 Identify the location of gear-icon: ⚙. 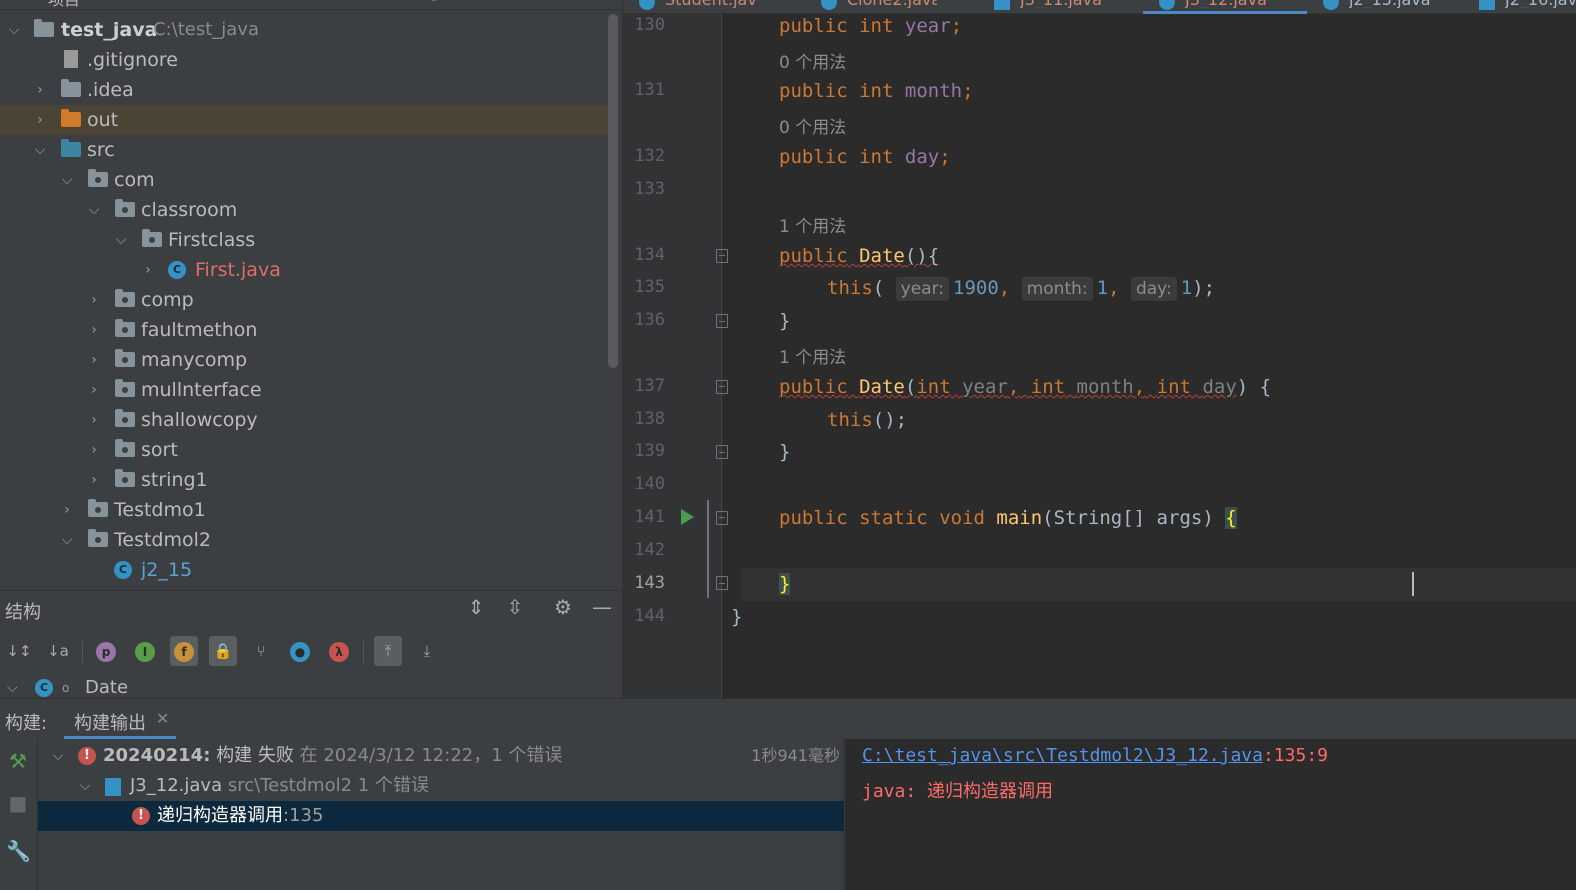
(563, 607).